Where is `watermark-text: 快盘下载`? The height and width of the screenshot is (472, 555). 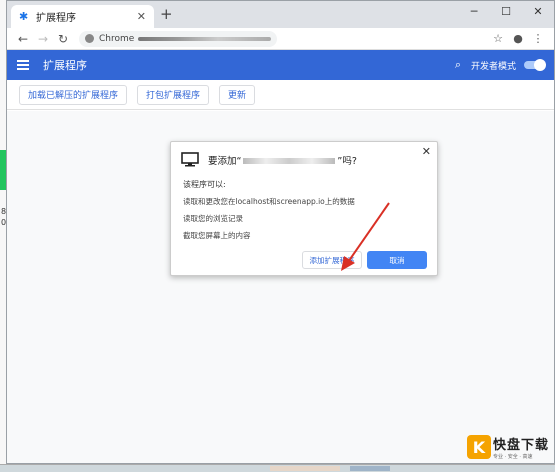 watermark-text: 快盘下载 is located at coordinates (520, 445).